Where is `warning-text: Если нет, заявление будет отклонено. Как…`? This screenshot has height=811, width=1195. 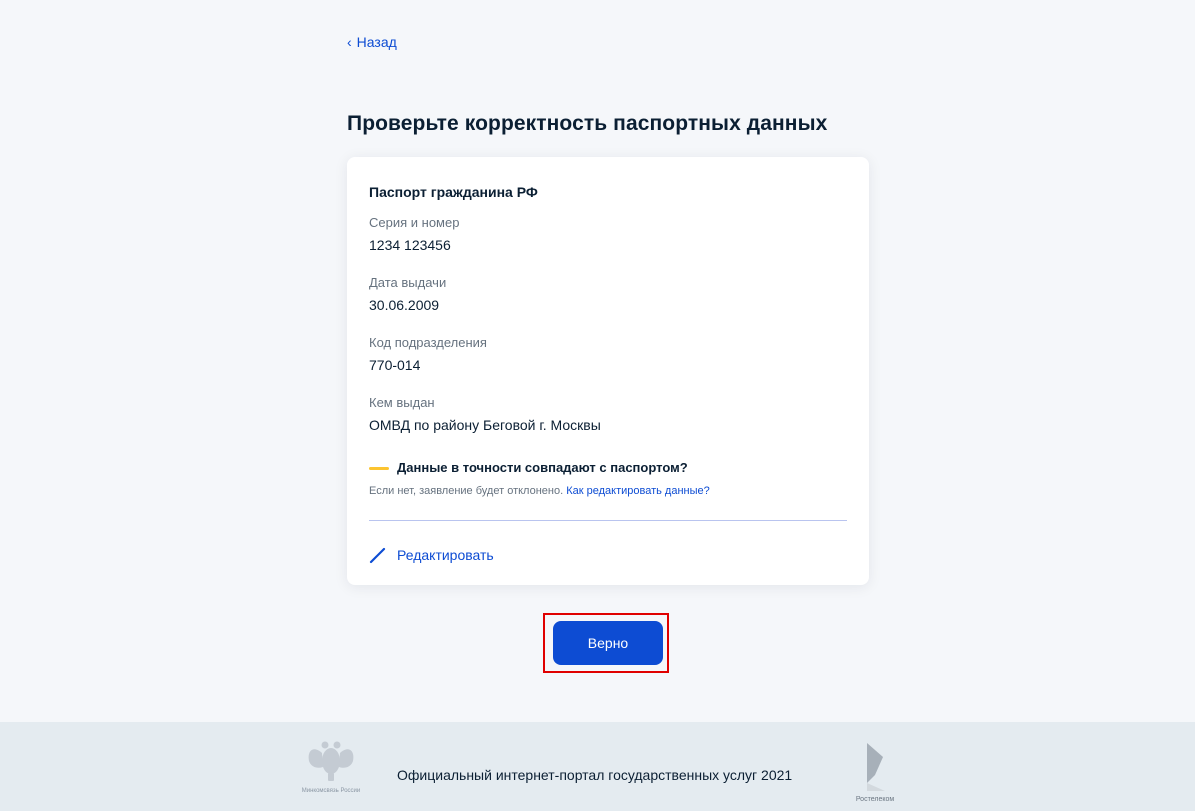
warning-text: Если нет, заявление будет отклонено. Как… is located at coordinates (539, 491).